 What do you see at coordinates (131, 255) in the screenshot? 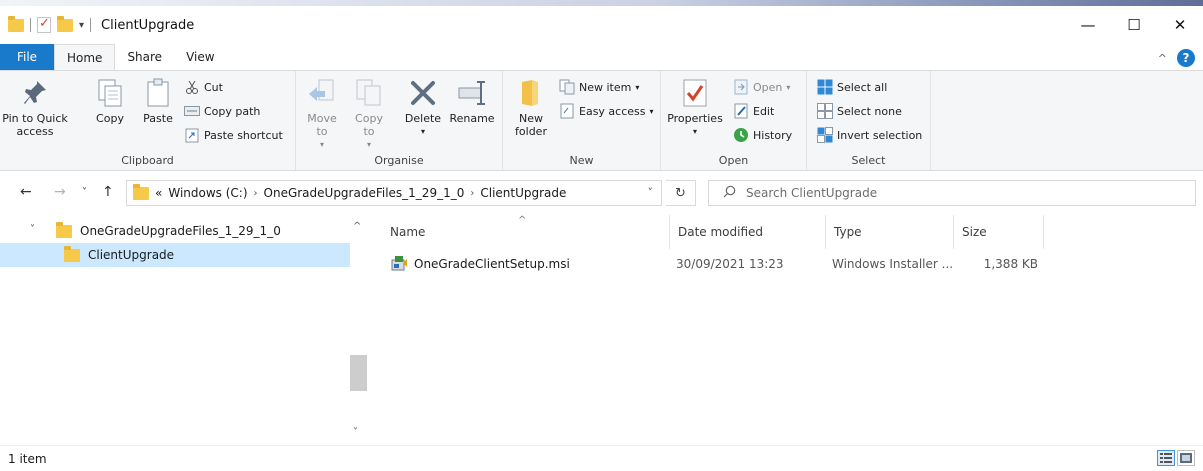
I see `tree-item-label: ClientUpgrade` at bounding box center [131, 255].